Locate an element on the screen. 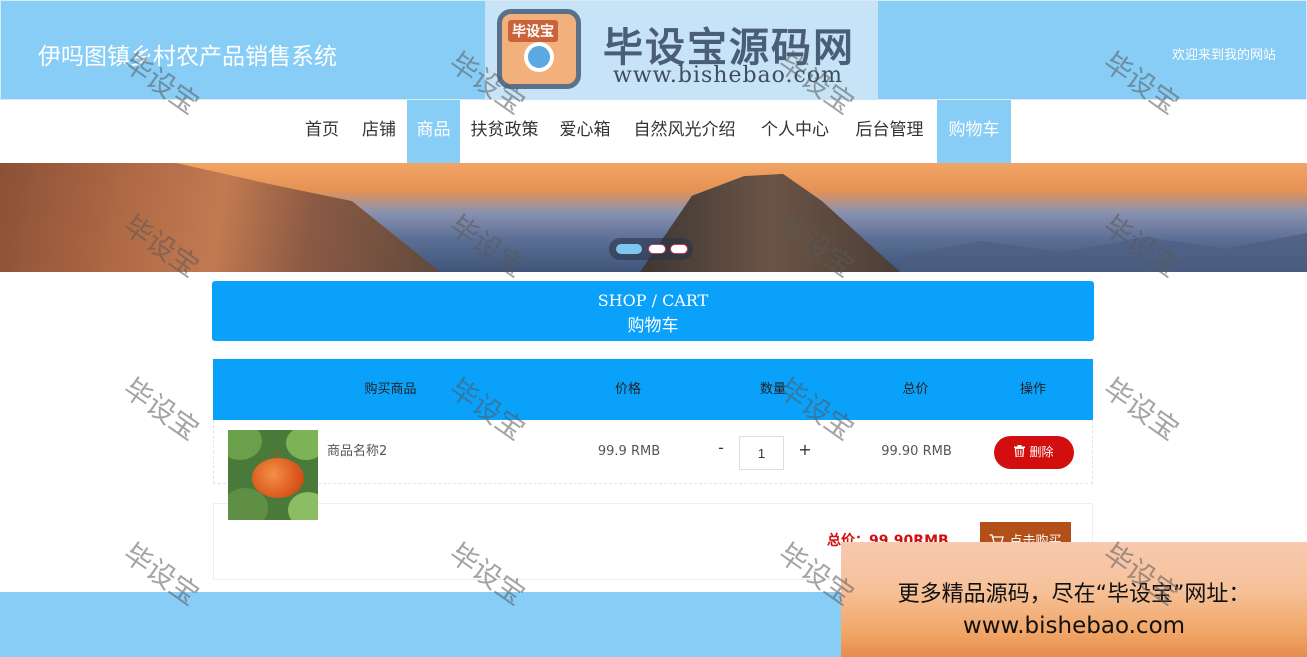  cart-row: 商品名称2 99.9 RMB - + 99.90 RMB 删除 is located at coordinates (653, 470).